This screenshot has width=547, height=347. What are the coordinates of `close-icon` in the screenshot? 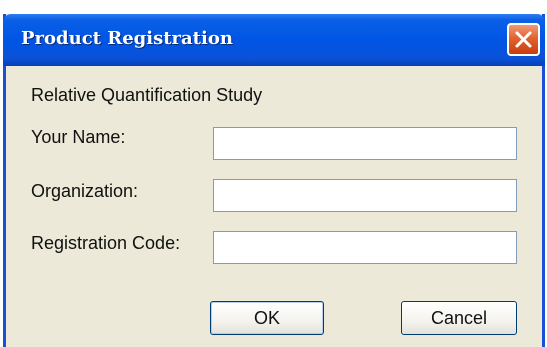 It's located at (523, 39).